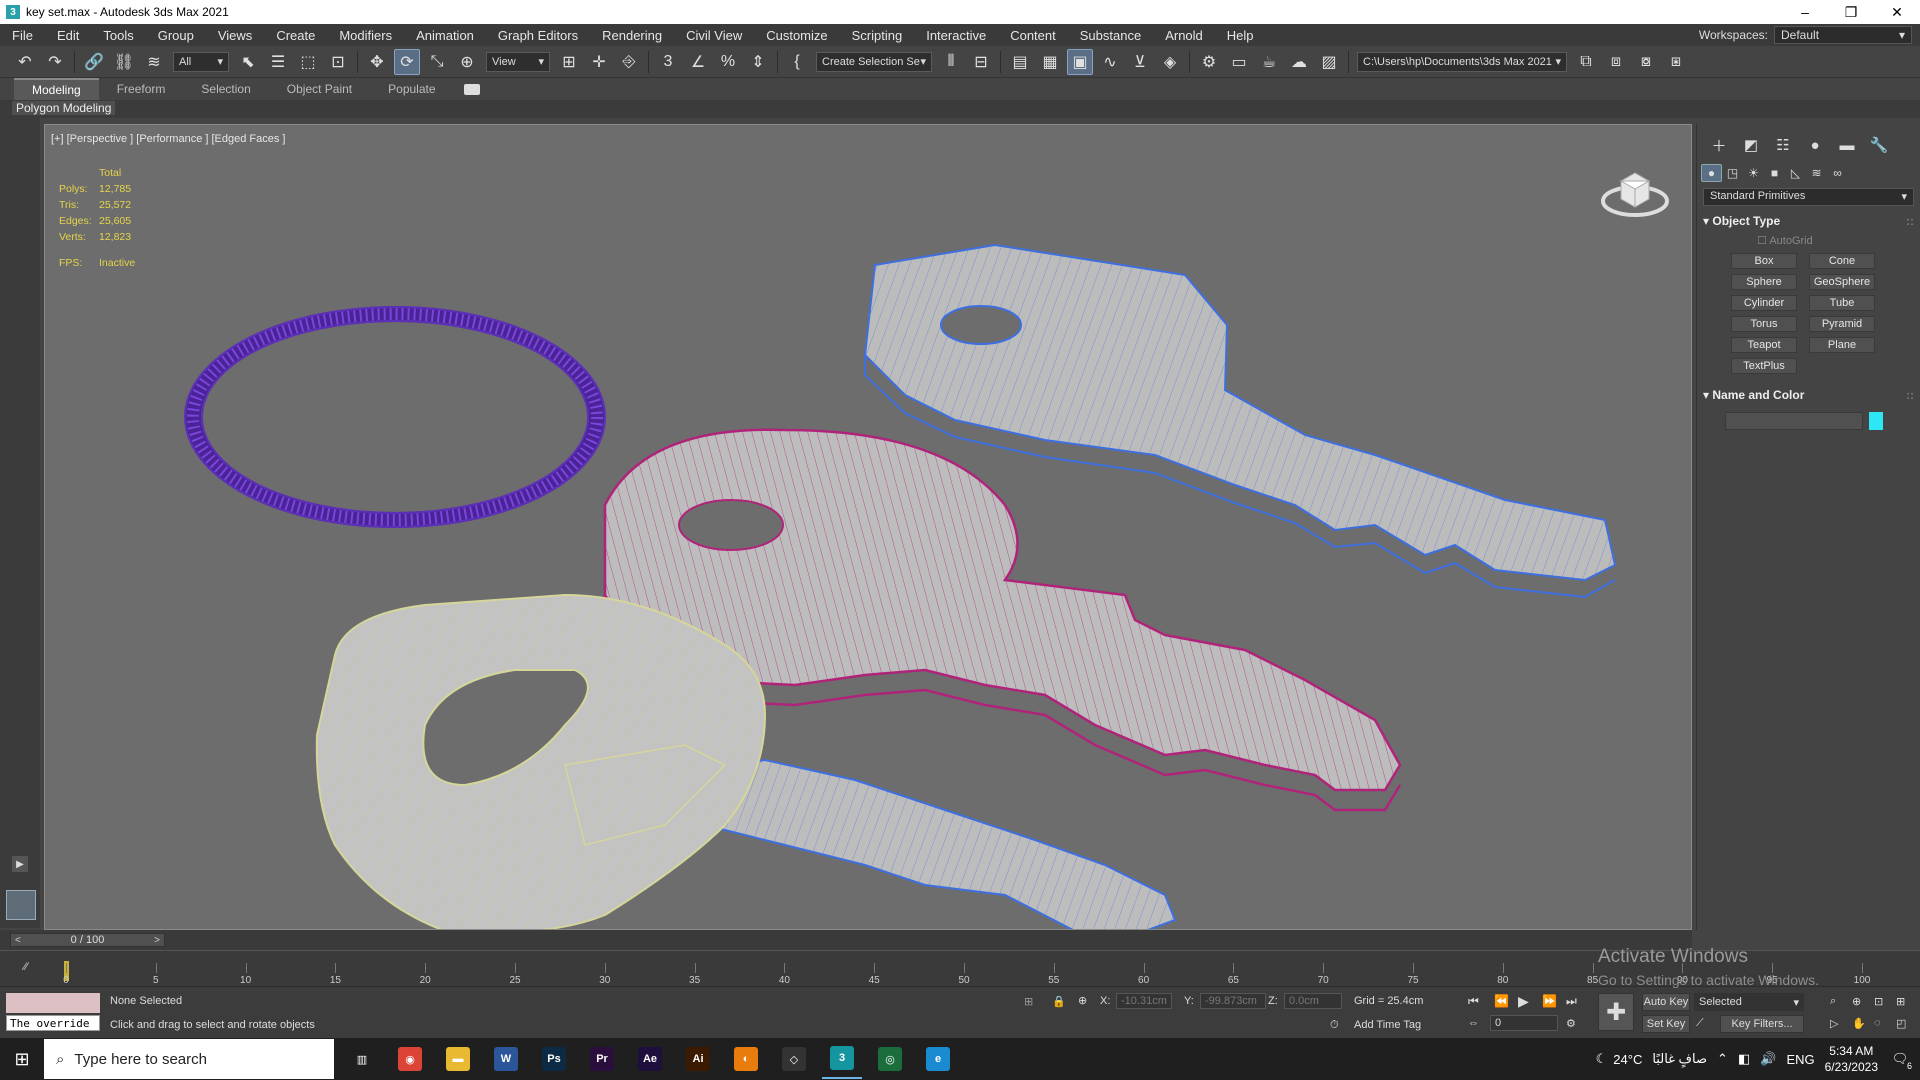  I want to click on maxscript-listener-mini, so click(53, 1003).